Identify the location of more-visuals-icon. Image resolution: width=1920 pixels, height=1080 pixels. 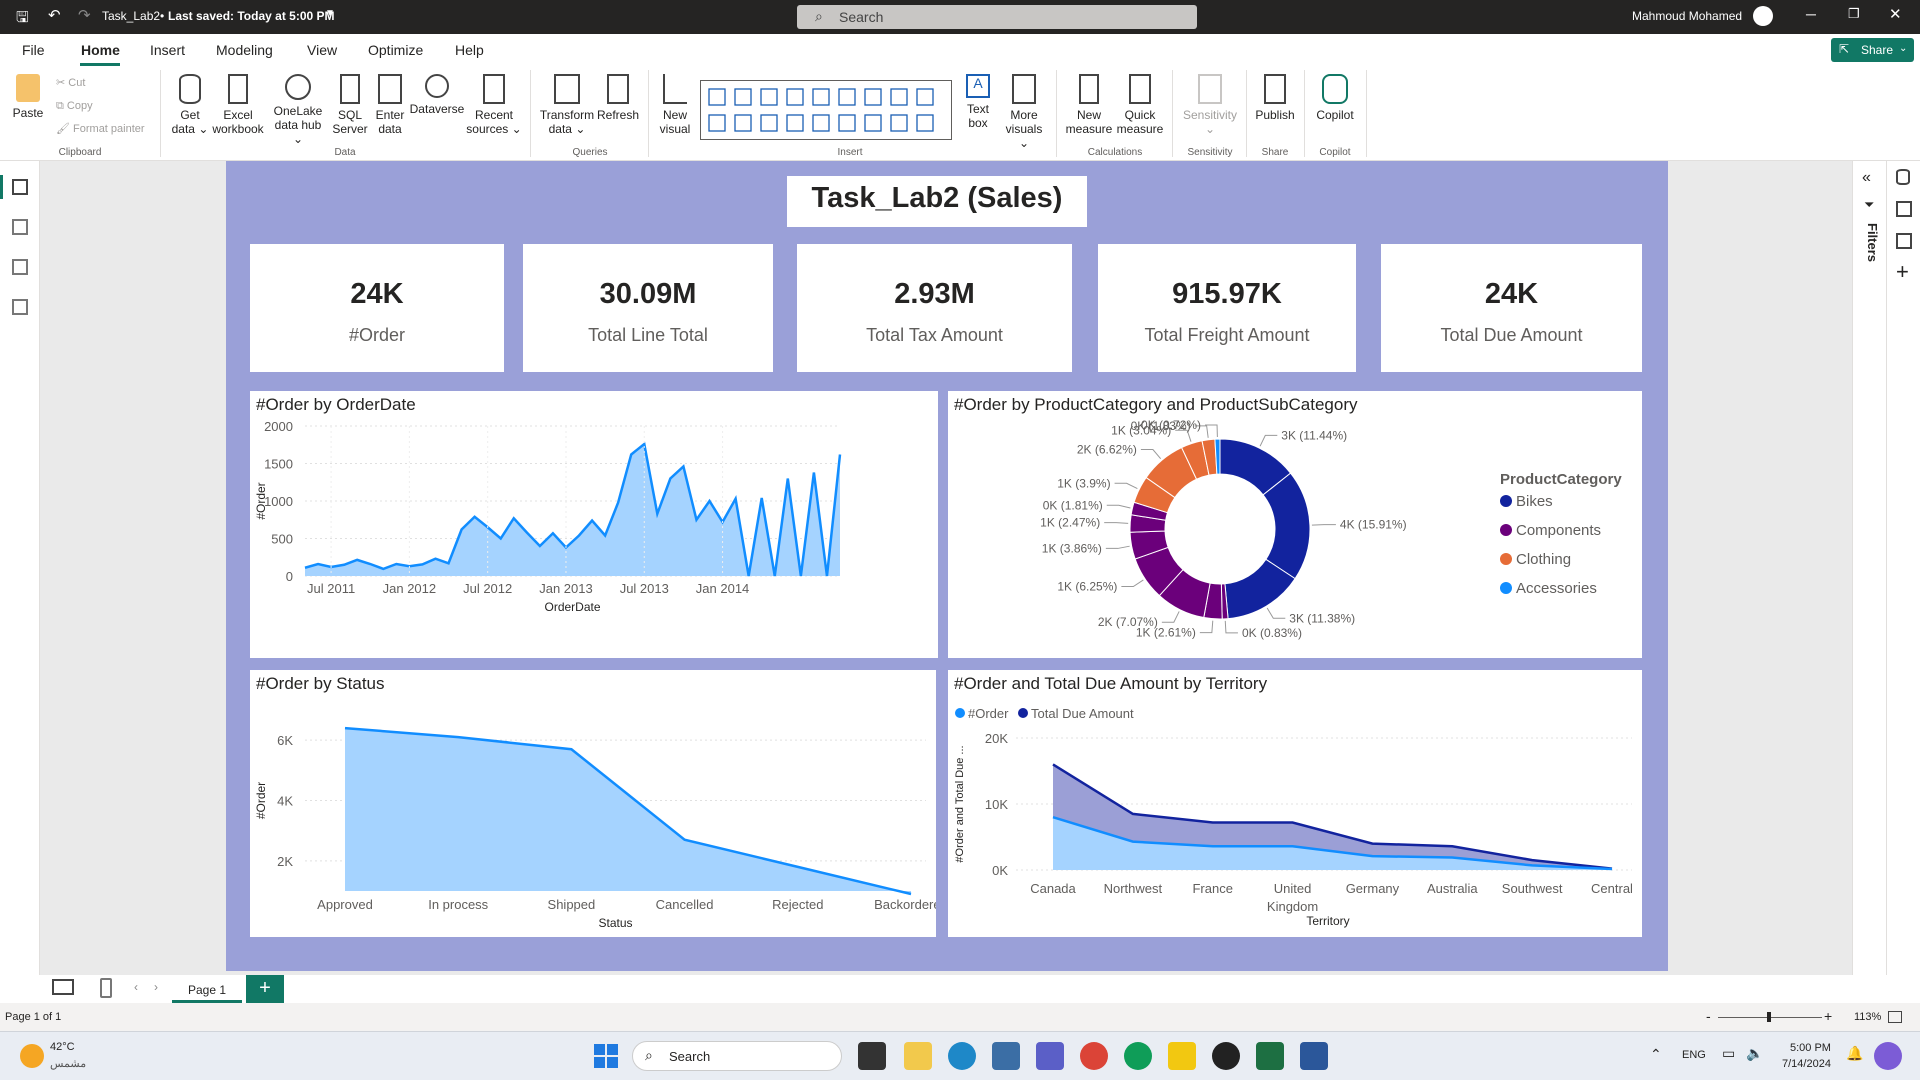
(1024, 89).